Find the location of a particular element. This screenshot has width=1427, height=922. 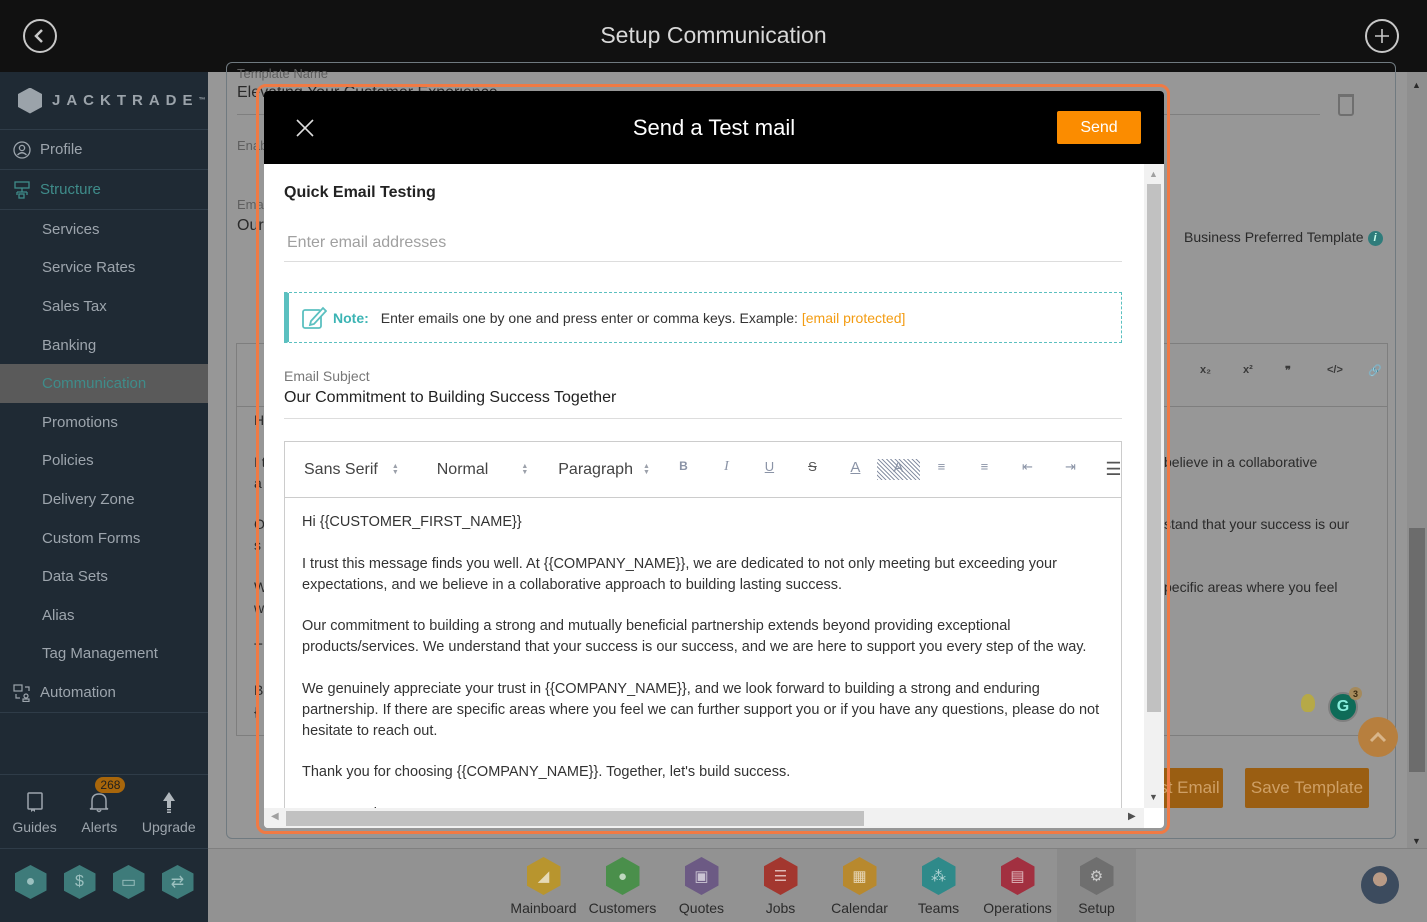

dock-item-teams: ⁂ Teams is located at coordinates (938, 885).